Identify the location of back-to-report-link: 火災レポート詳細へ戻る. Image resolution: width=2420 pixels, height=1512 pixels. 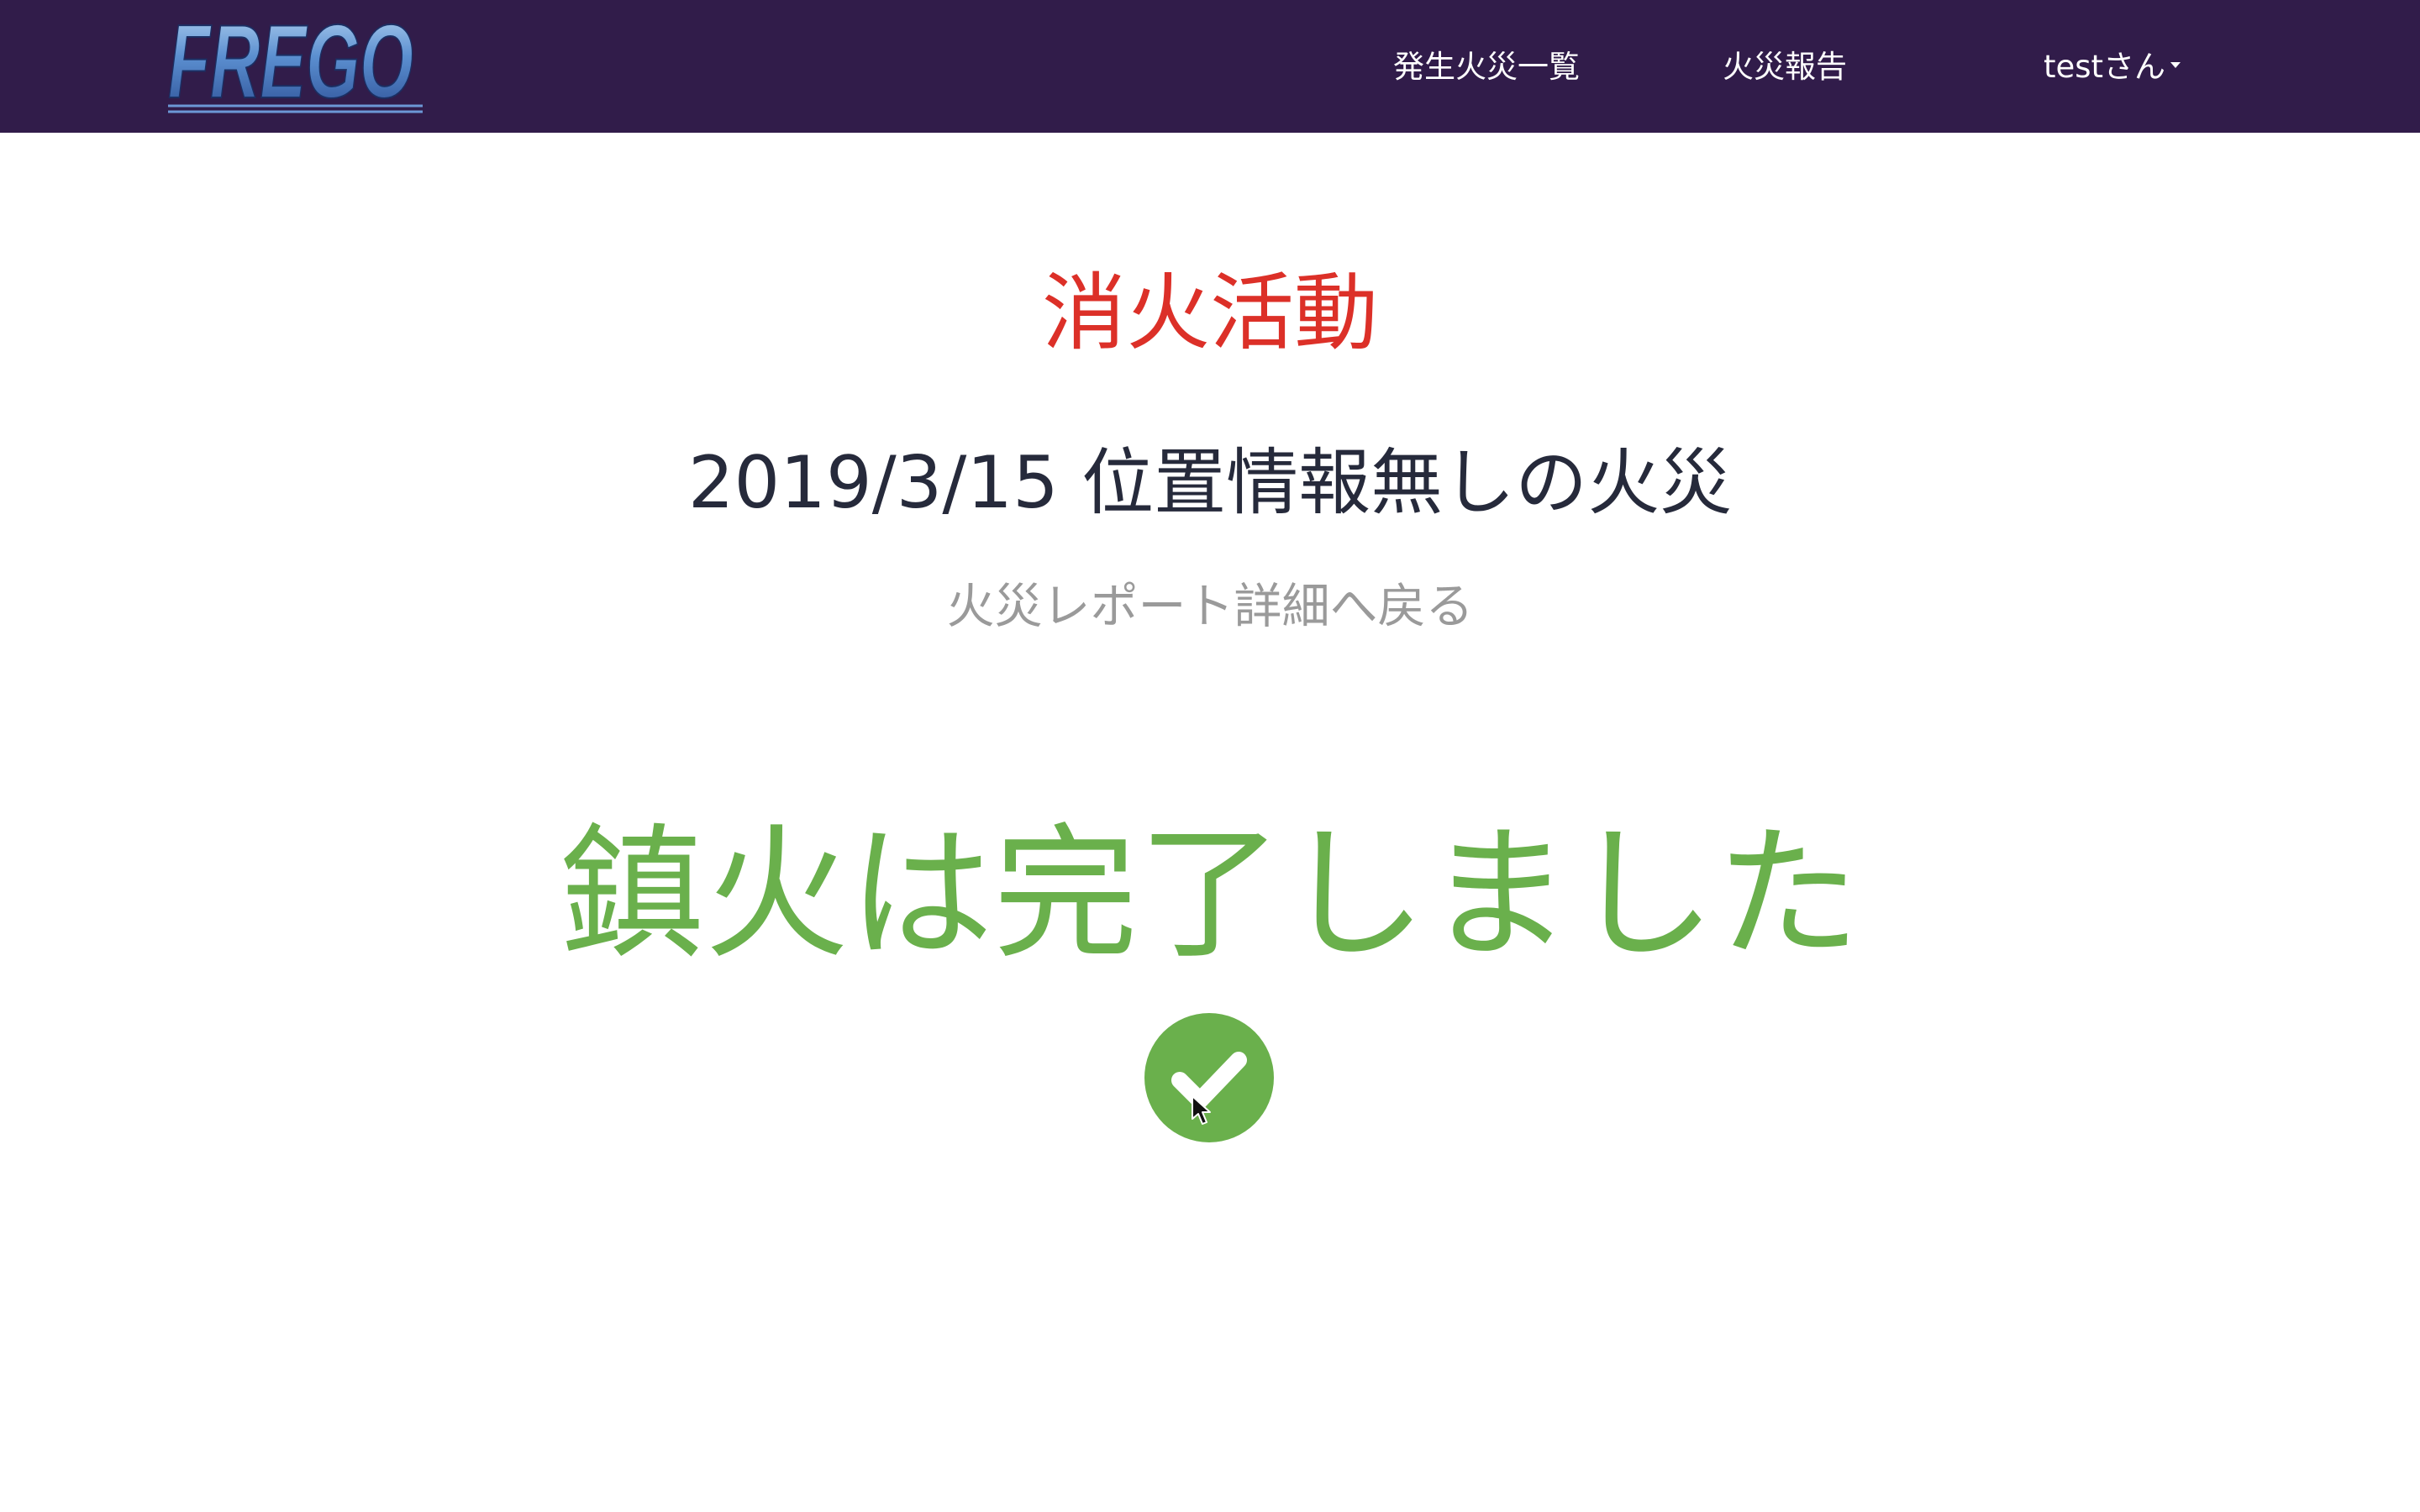
(1210, 606).